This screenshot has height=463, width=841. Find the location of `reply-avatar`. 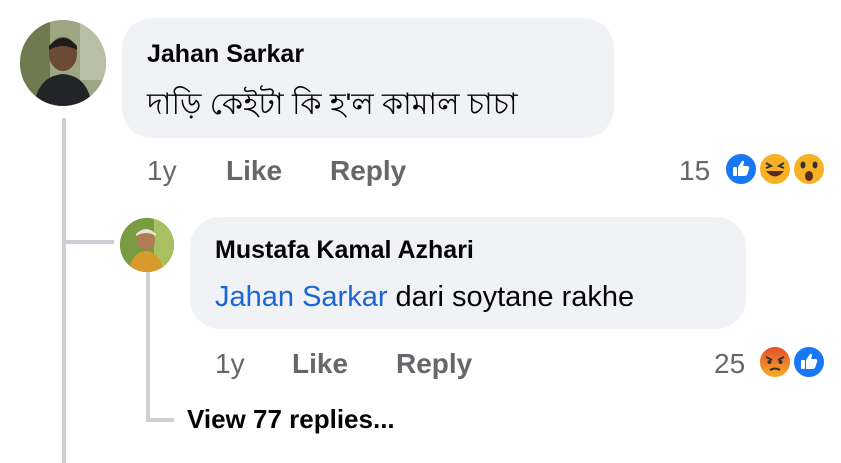

reply-avatar is located at coordinates (147, 245).